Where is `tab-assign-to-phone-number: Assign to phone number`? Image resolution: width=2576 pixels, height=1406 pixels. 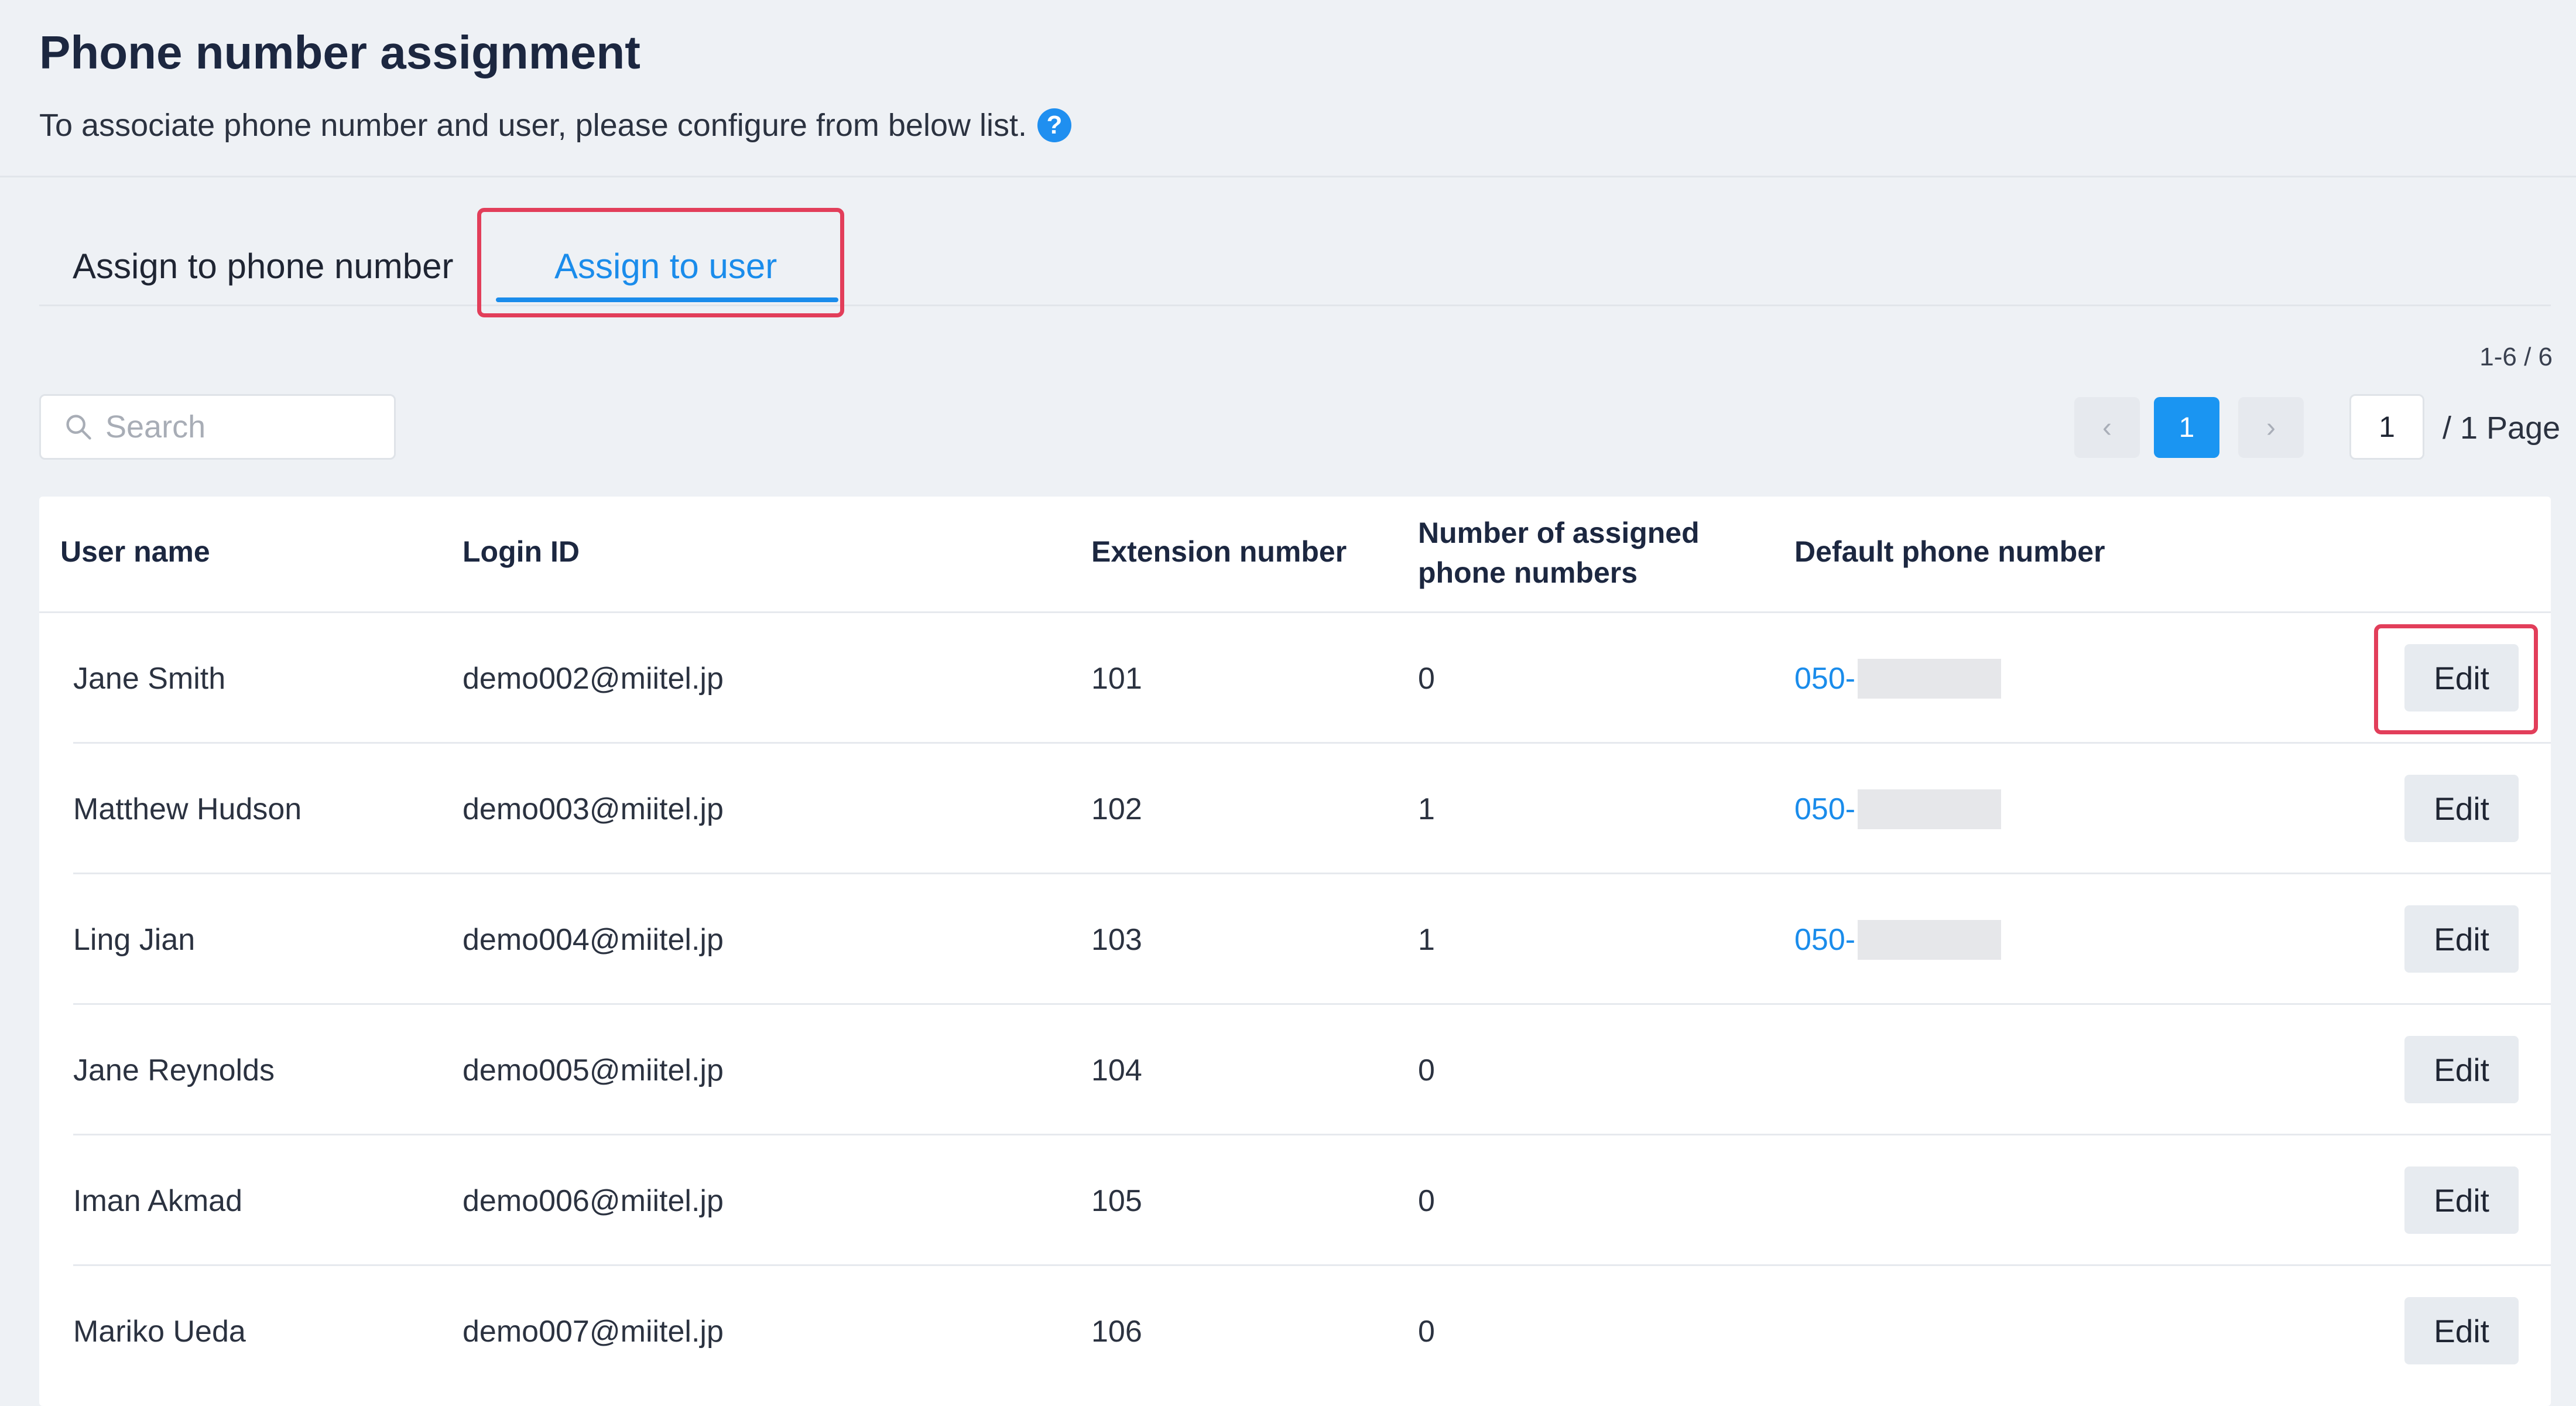
tab-assign-to-phone-number: Assign to phone number is located at coordinates (263, 266).